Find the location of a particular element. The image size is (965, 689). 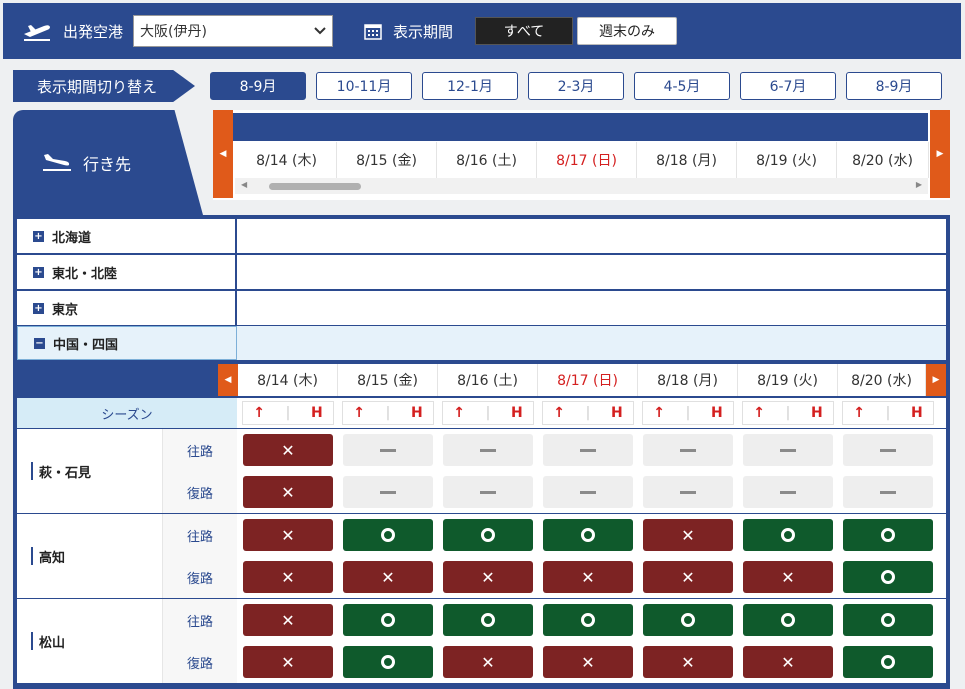

available-circle-icon is located at coordinates (588, 620).